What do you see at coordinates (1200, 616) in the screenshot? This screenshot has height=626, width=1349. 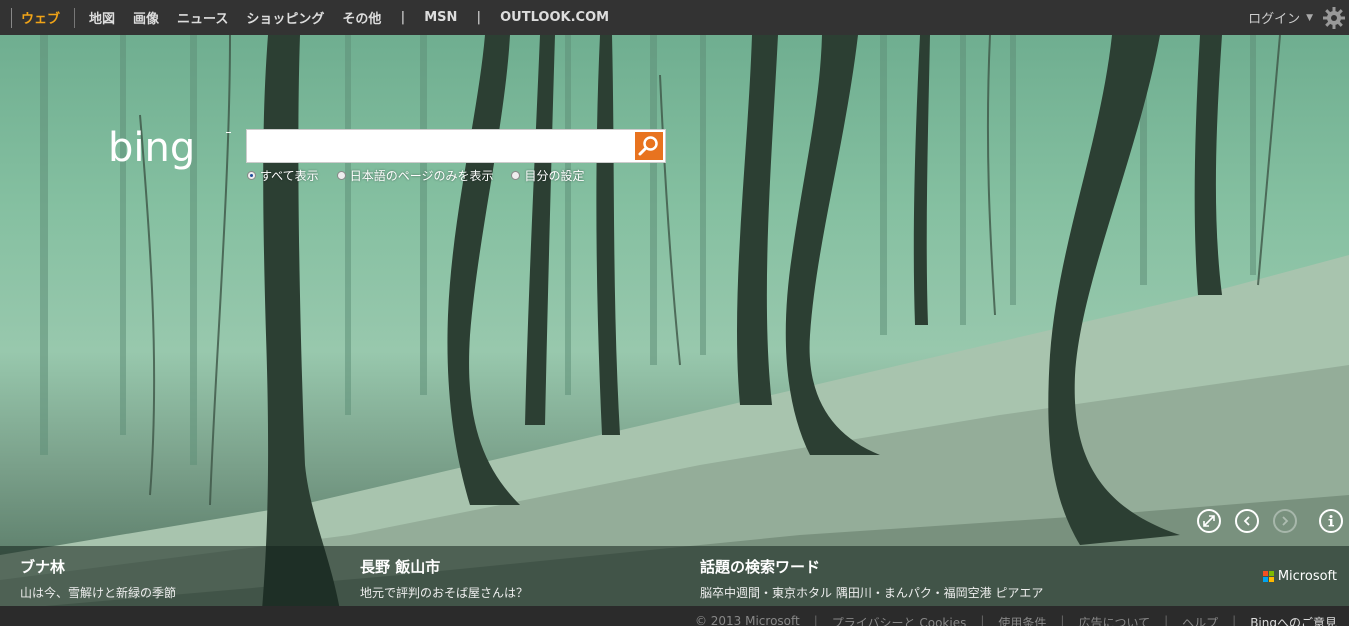 I see `footer-help-link: ヘルプ` at bounding box center [1200, 616].